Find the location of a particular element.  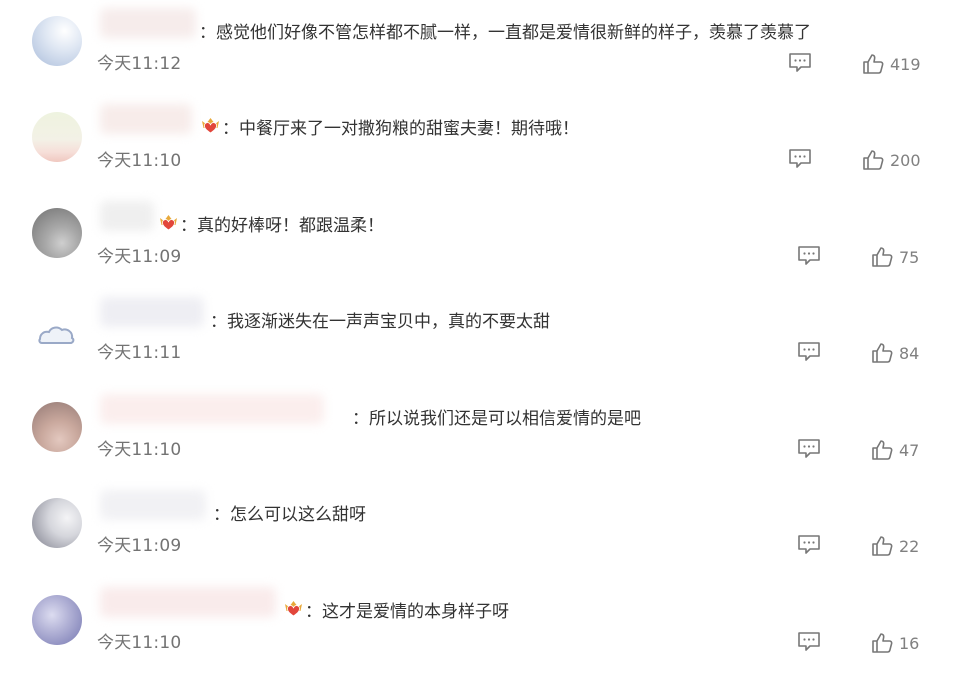

comment-text: ：我逐渐迷失在一声声宝贝中，真的不要太甜 is located at coordinates (380, 322).